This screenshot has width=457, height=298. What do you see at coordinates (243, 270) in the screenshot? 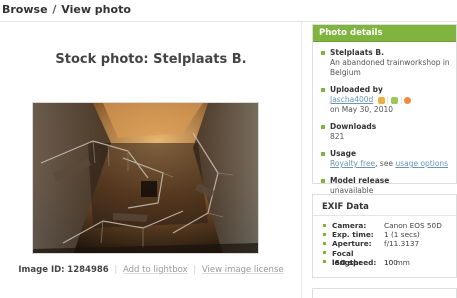
I see `view-license-link: View image license` at bounding box center [243, 270].